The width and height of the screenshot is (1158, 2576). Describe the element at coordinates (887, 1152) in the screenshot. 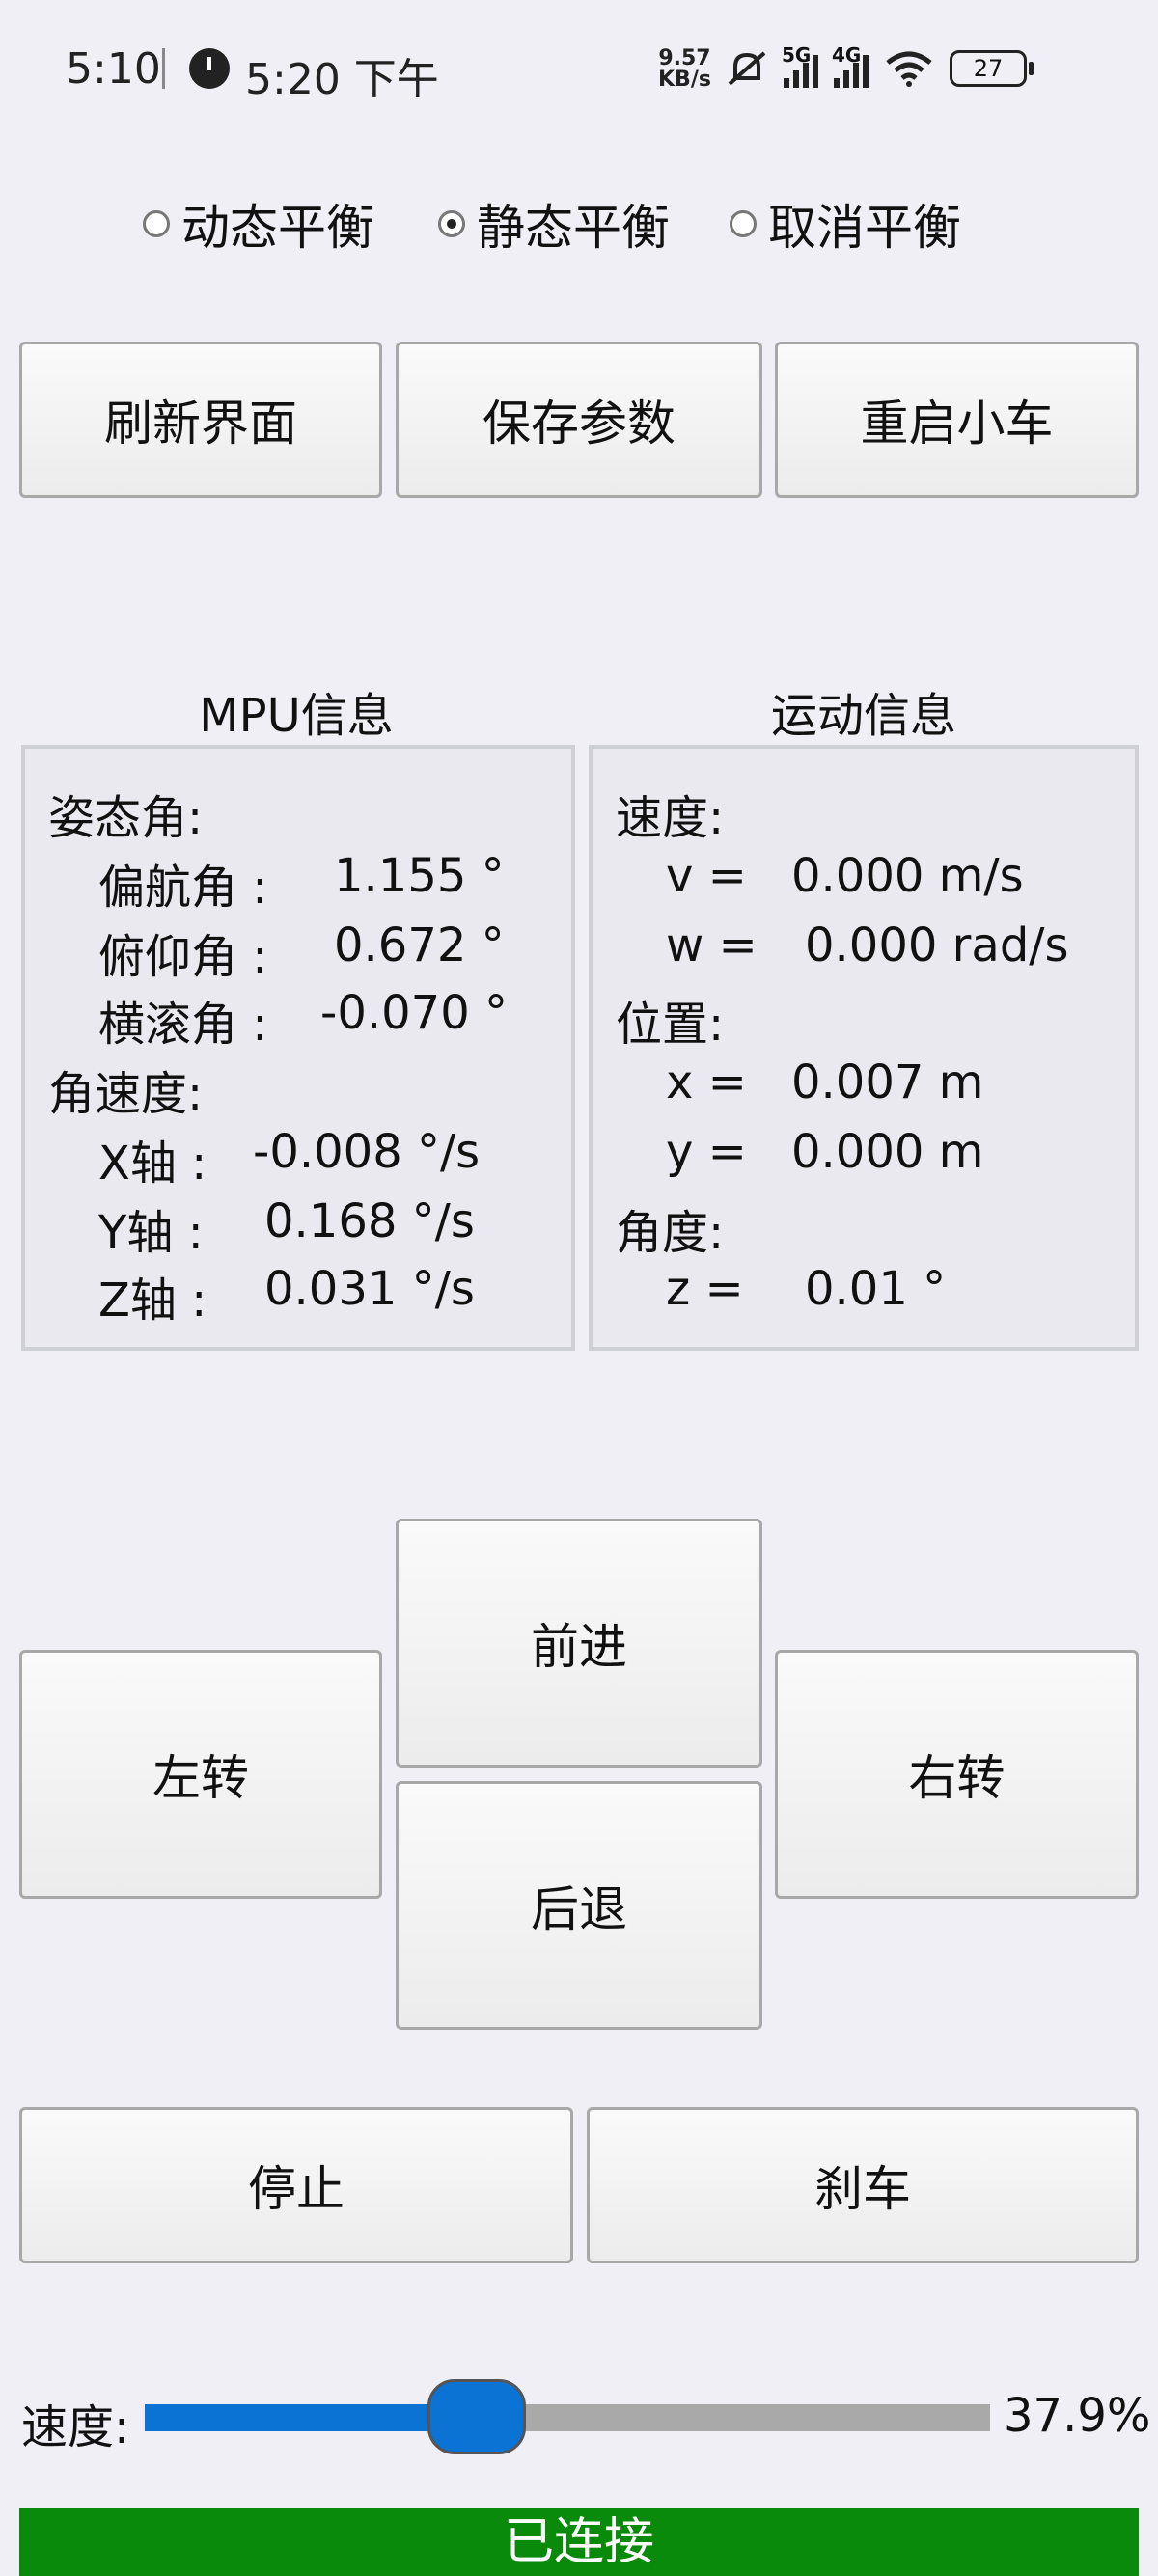

I see `y-pos-value: 0.000 m` at that location.